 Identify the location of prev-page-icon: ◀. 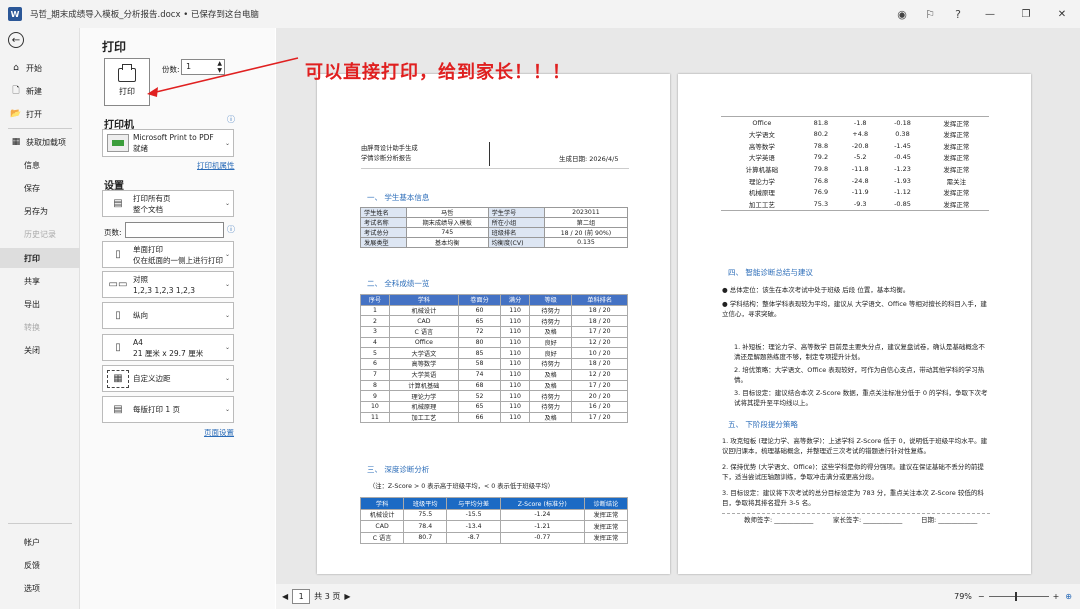
(285, 596).